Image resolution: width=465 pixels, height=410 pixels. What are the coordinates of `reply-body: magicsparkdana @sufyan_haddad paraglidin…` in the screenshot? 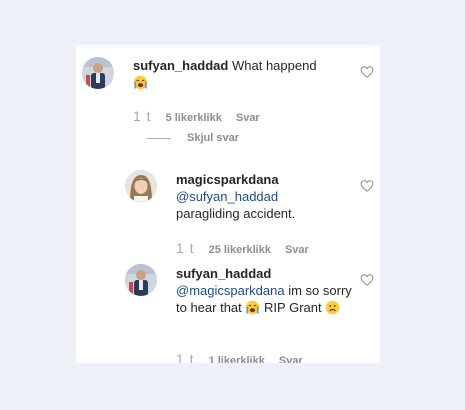 It's located at (256, 196).